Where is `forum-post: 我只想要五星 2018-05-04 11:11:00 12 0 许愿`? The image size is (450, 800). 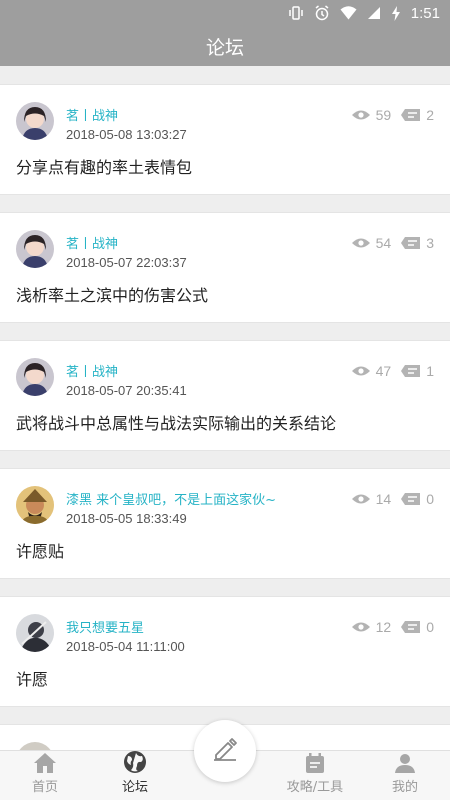 forum-post: 我只想要五星 2018-05-04 11:11:00 12 0 许愿 is located at coordinates (225, 651).